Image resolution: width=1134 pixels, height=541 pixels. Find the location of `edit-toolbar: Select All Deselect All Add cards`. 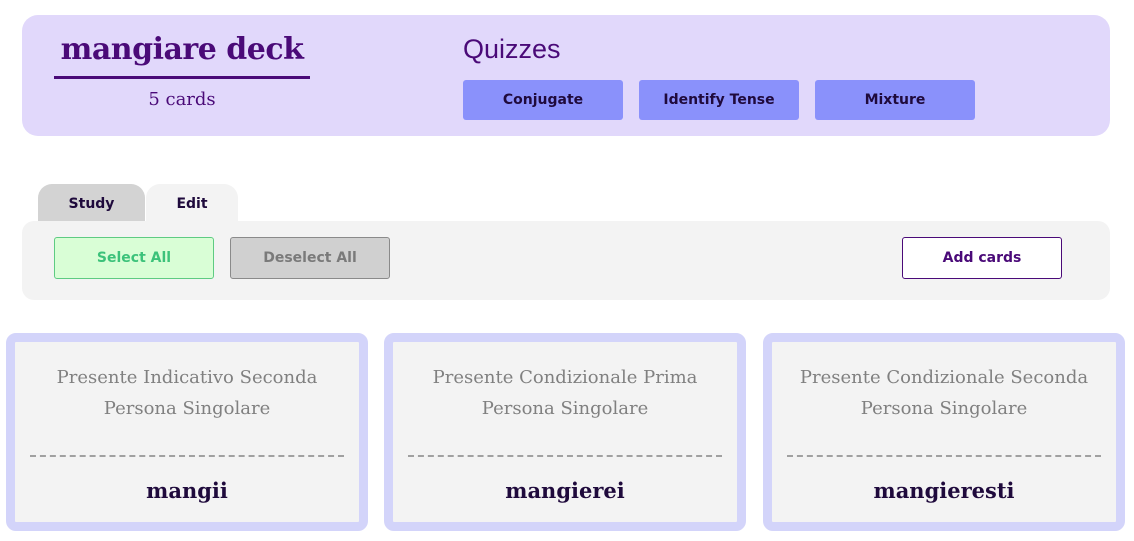

edit-toolbar: Select All Deselect All Add cards is located at coordinates (566, 260).